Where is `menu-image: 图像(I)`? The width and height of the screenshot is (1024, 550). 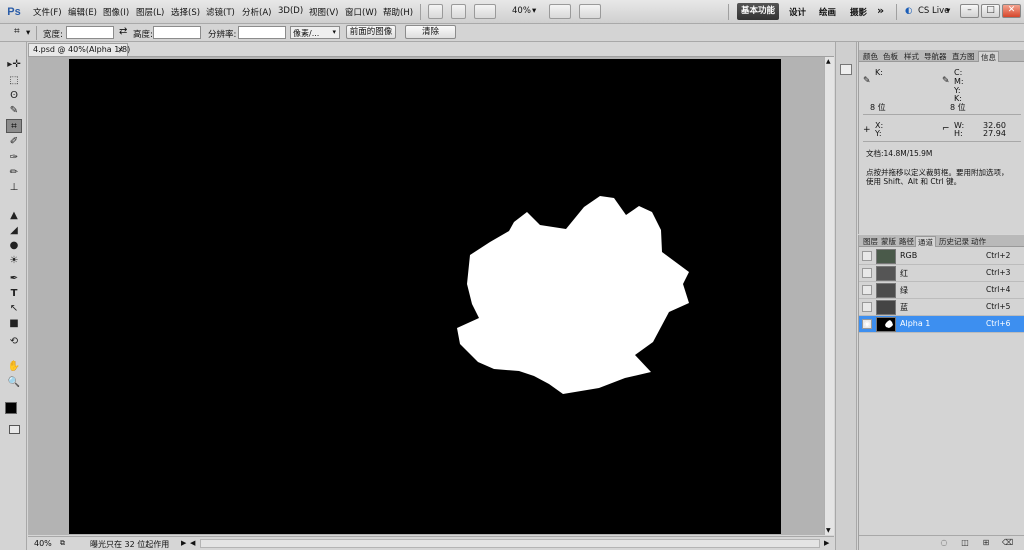 menu-image: 图像(I) is located at coordinates (116, 12).